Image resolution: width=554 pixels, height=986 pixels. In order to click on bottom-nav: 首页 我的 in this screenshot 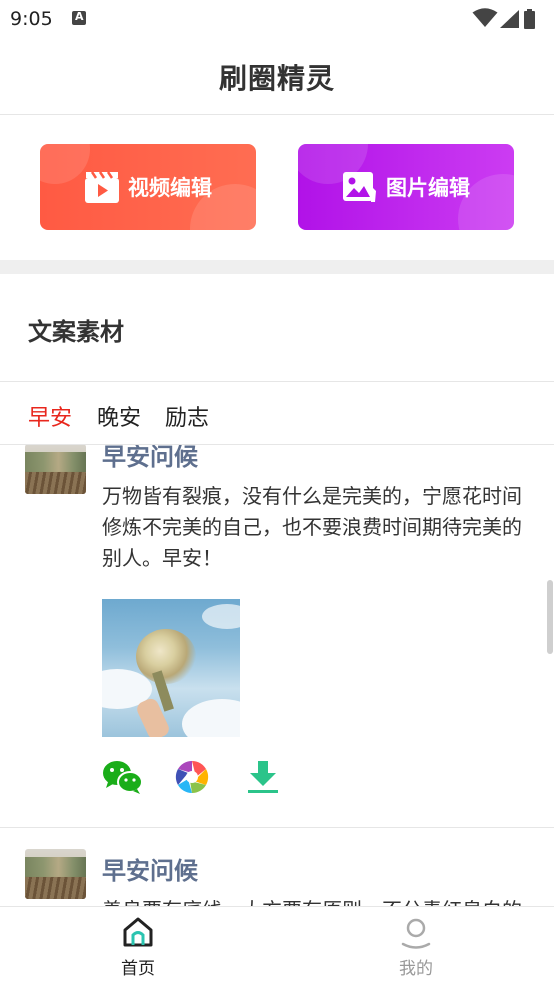, I will do `click(277, 946)`.